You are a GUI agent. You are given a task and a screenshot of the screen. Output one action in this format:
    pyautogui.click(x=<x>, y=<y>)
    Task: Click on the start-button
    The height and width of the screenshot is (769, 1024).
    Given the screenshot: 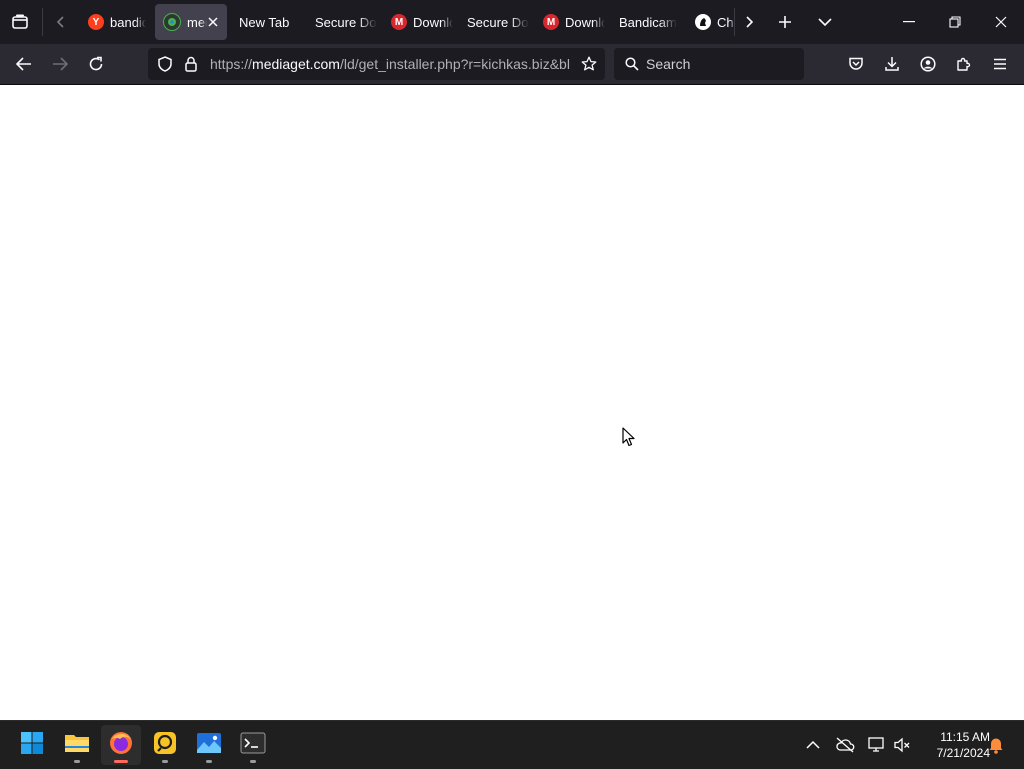 What is the action you would take?
    pyautogui.click(x=32, y=745)
    